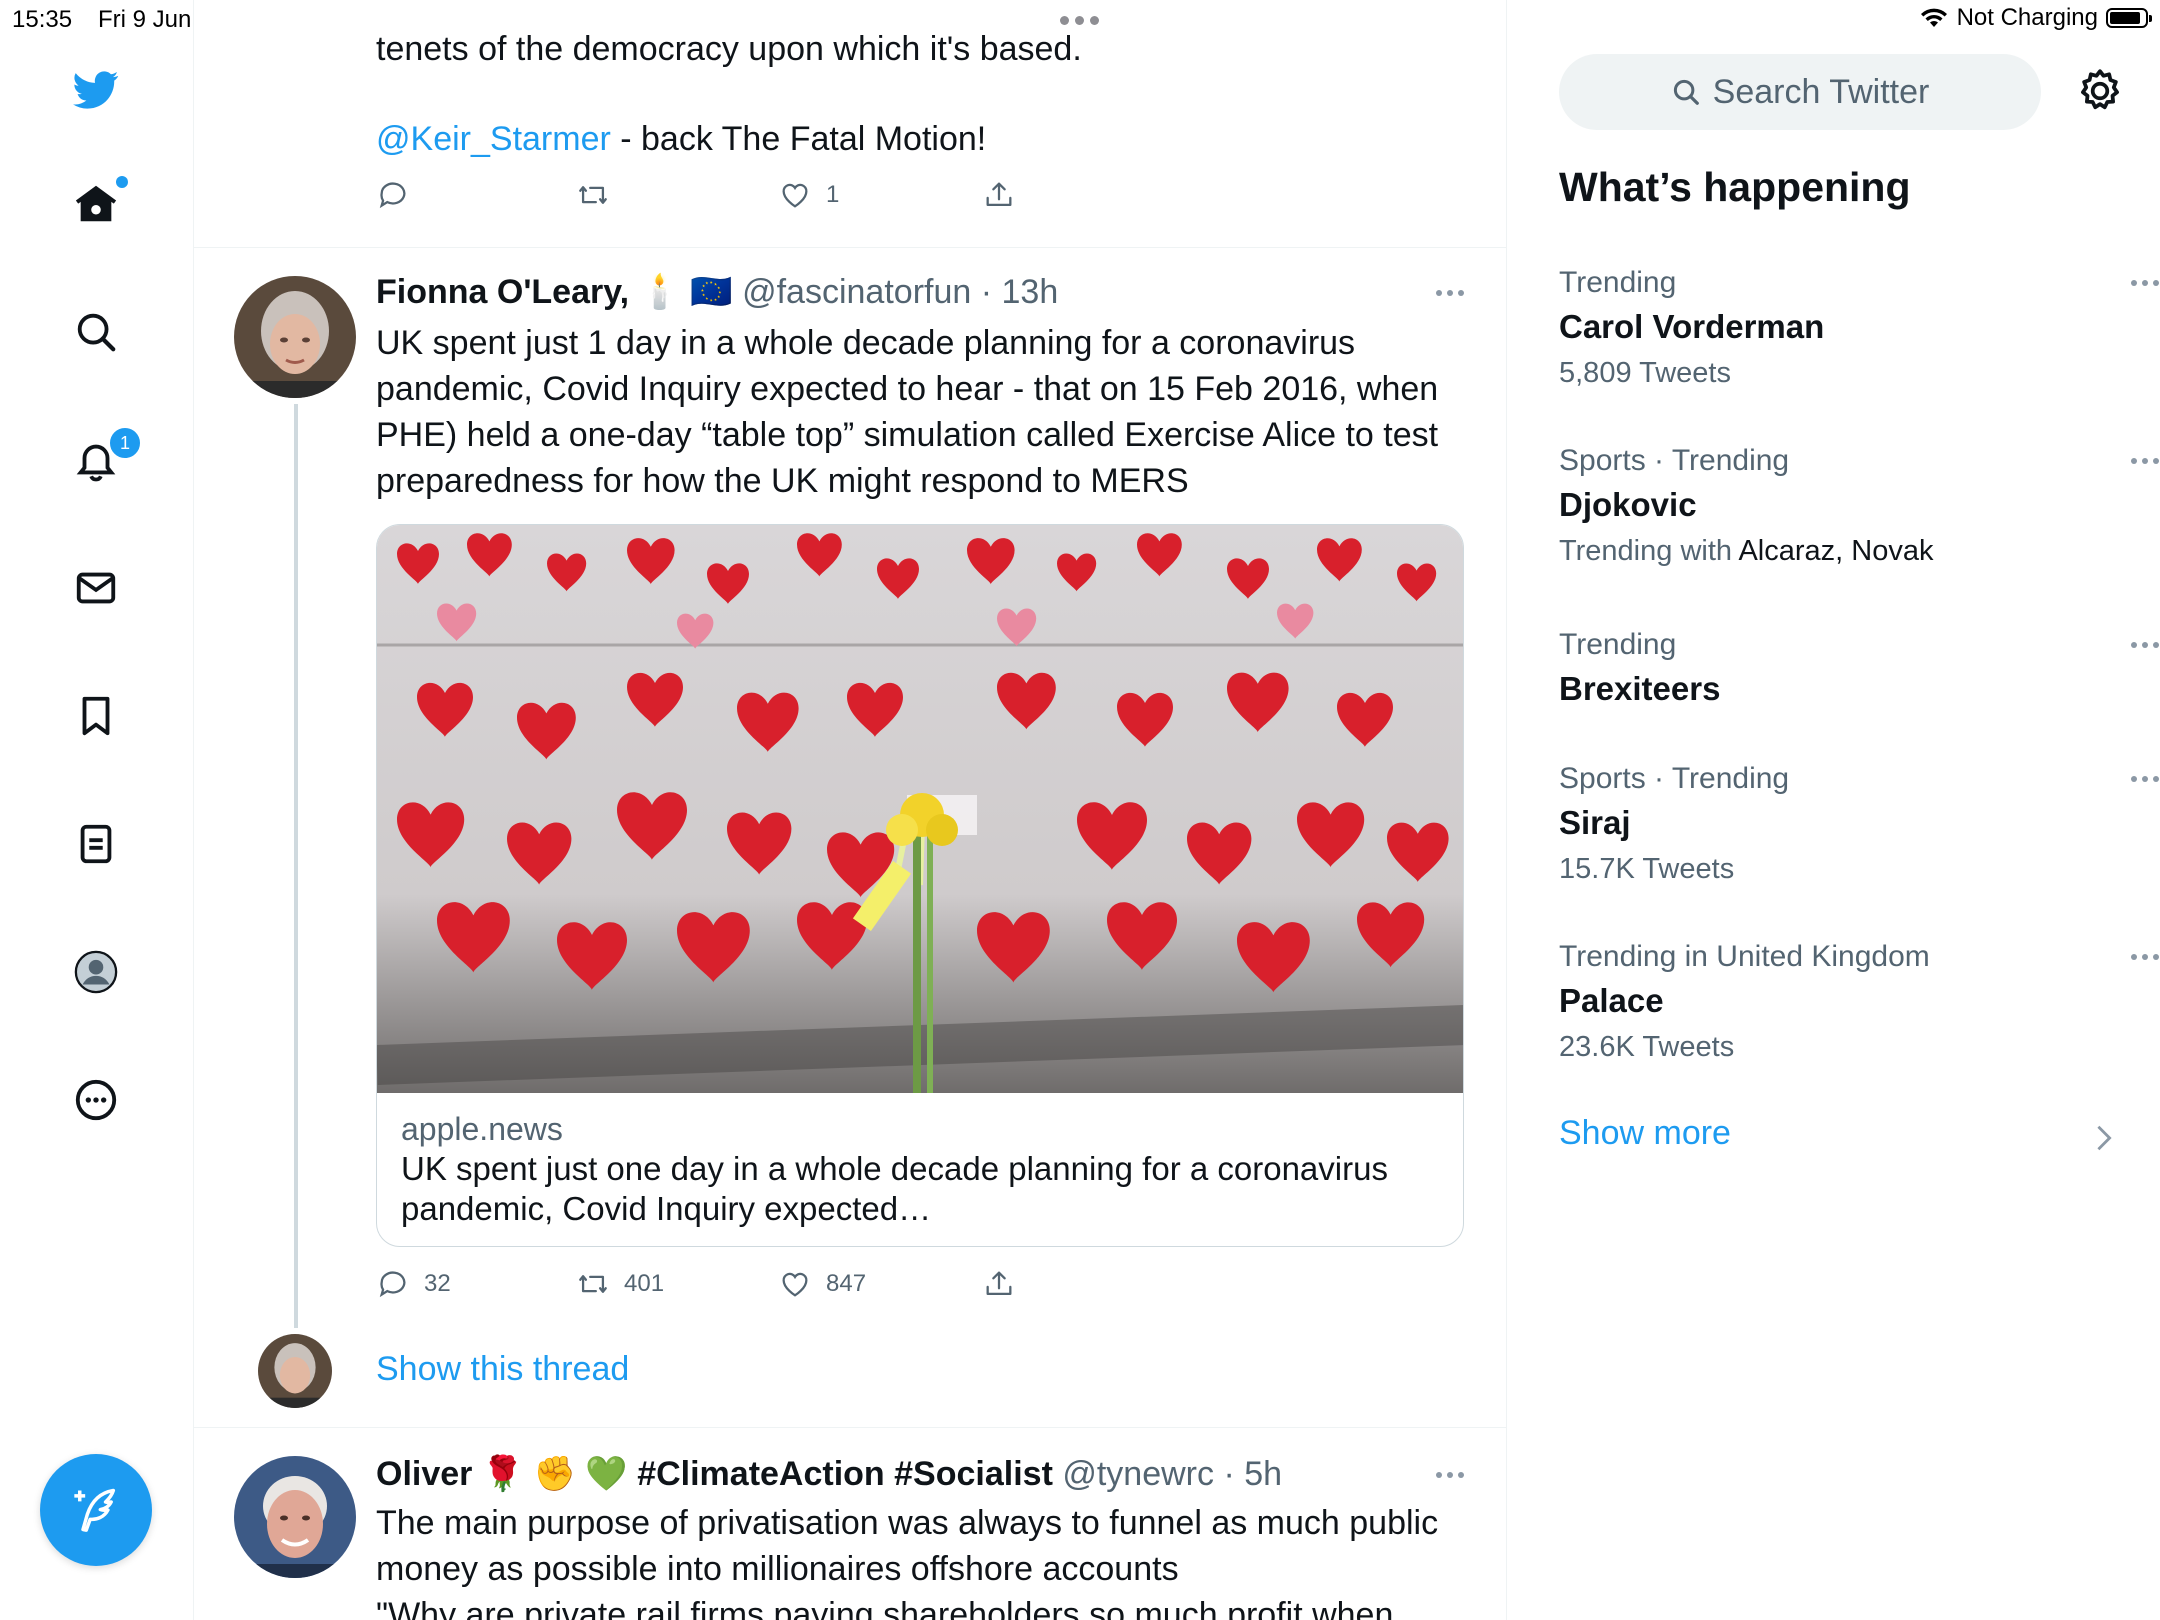  What do you see at coordinates (1595, 822) in the screenshot?
I see `trend-name: Siraj` at bounding box center [1595, 822].